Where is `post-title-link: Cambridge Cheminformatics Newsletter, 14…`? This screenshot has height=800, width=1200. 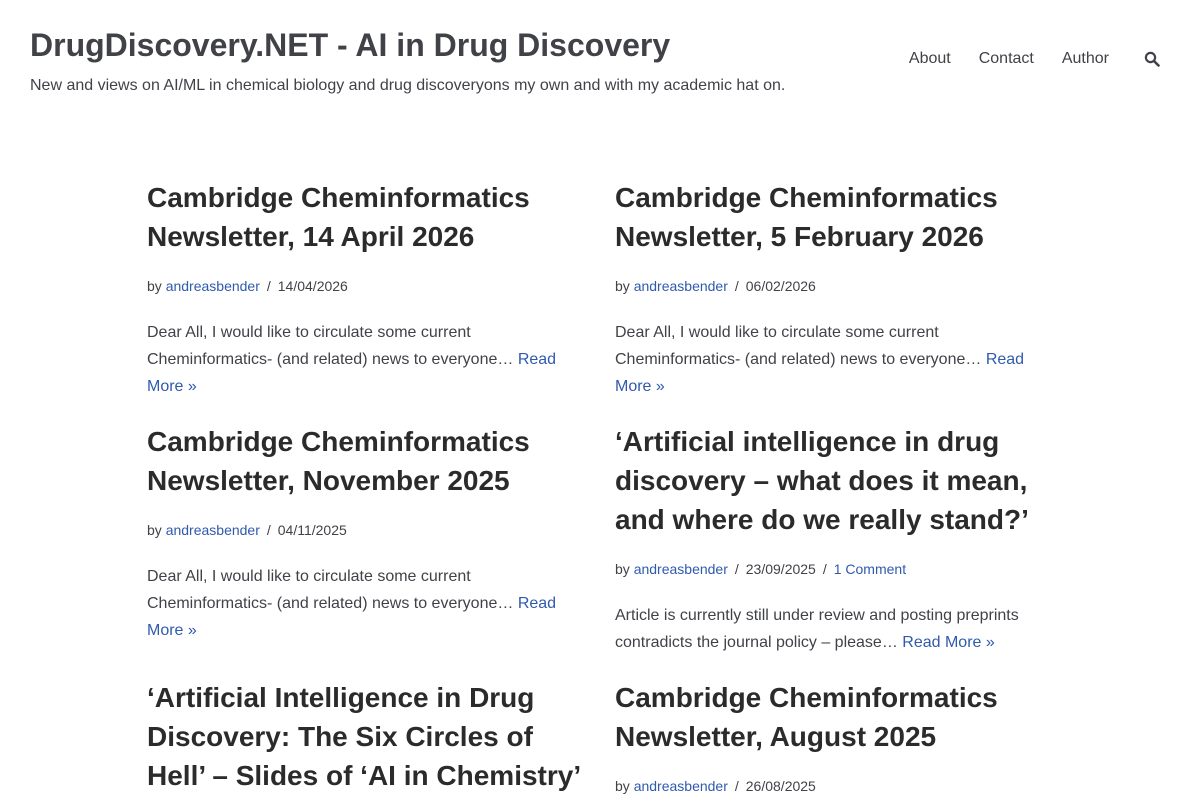
post-title-link: Cambridge Cheminformatics Newsletter, 14… is located at coordinates (338, 217).